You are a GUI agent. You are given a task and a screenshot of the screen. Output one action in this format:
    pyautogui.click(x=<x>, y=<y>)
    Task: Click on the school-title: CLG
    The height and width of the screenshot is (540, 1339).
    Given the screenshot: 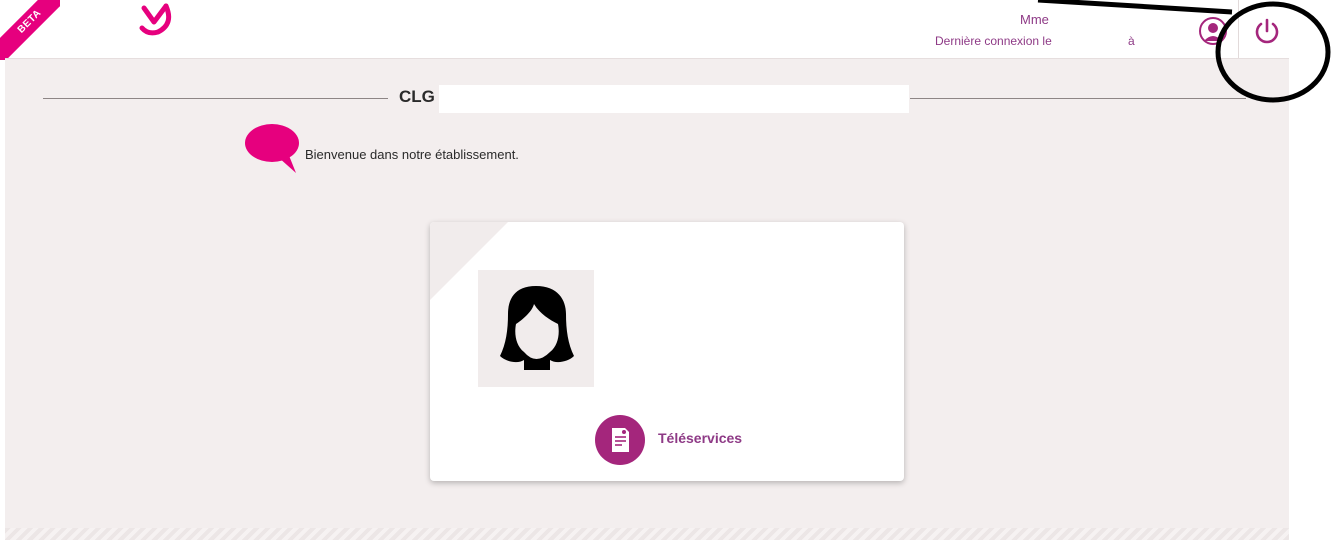 What is the action you would take?
    pyautogui.click(x=417, y=96)
    